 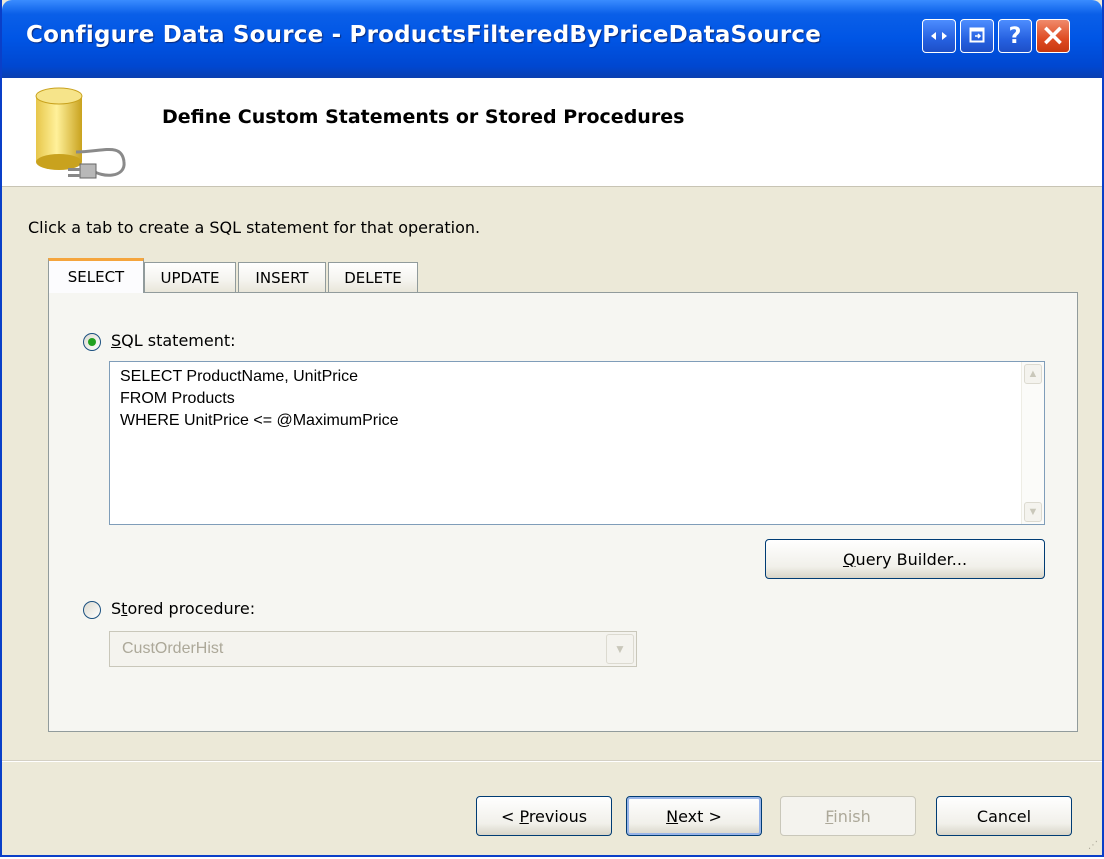 What do you see at coordinates (524, 816) in the screenshot?
I see `previous-mnemonic: P` at bounding box center [524, 816].